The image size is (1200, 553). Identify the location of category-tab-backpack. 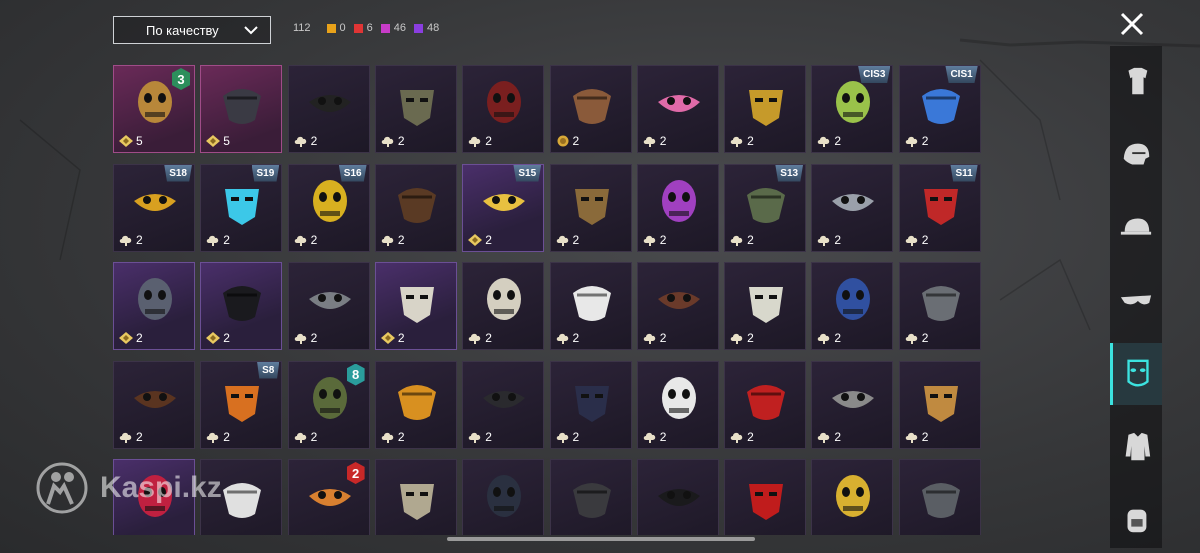
(1136, 520).